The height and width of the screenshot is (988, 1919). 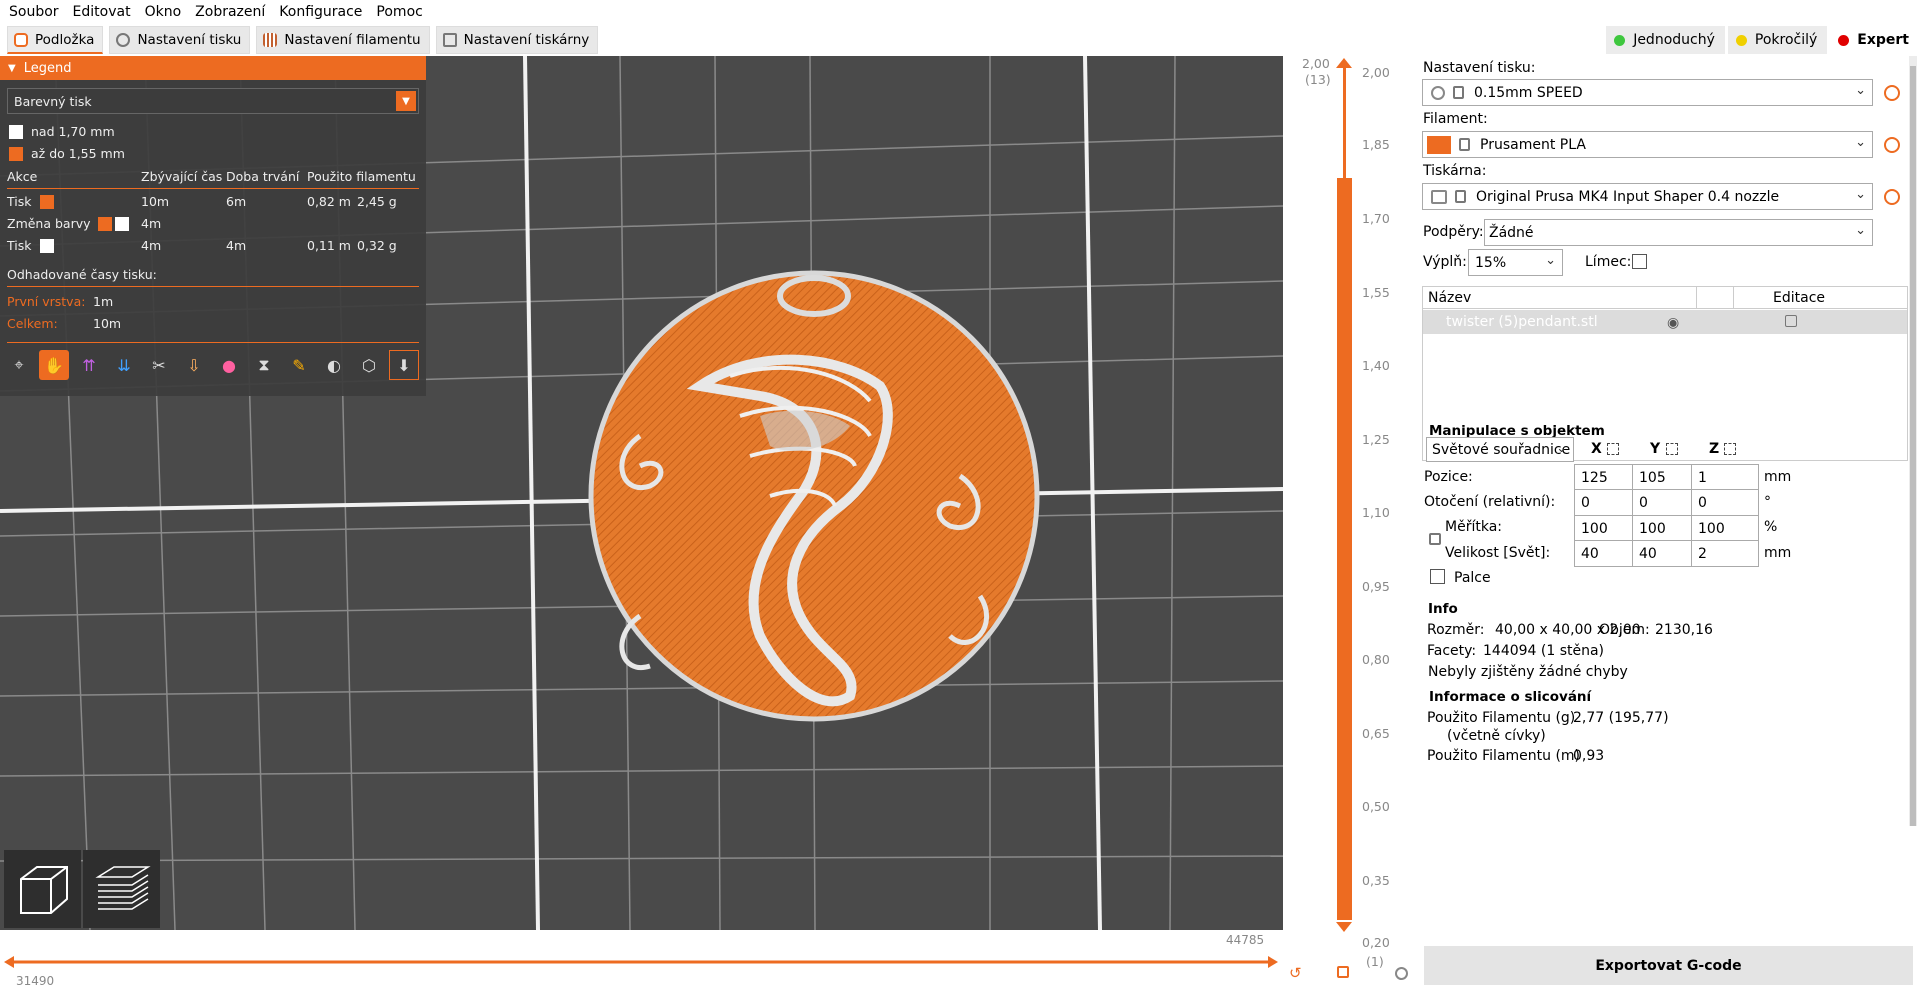 I want to click on inches-checkbox, so click(x=1437, y=576).